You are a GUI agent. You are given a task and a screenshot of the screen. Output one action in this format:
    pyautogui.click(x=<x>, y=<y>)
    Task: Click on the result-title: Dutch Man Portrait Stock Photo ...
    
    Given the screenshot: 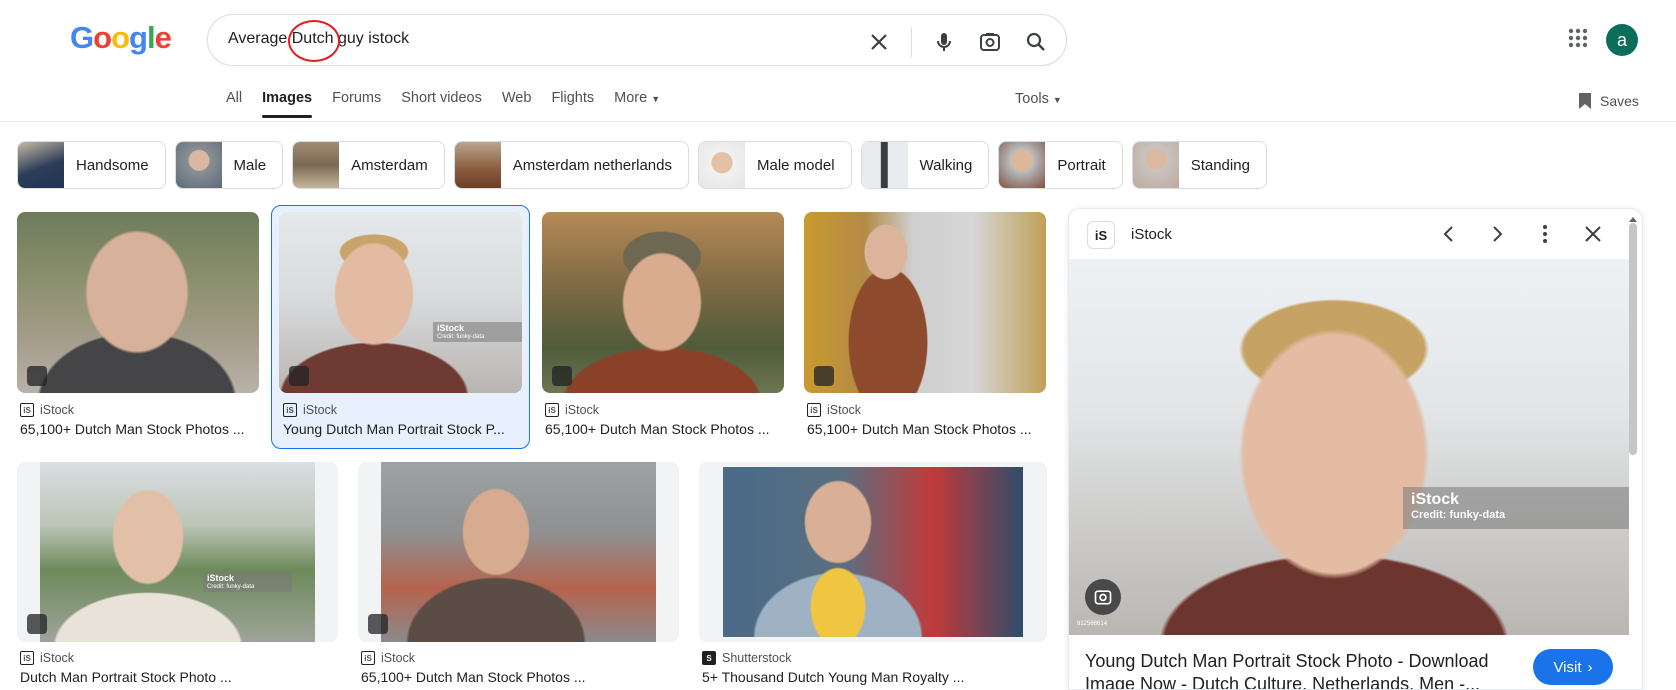 What is the action you would take?
    pyautogui.click(x=175, y=677)
    